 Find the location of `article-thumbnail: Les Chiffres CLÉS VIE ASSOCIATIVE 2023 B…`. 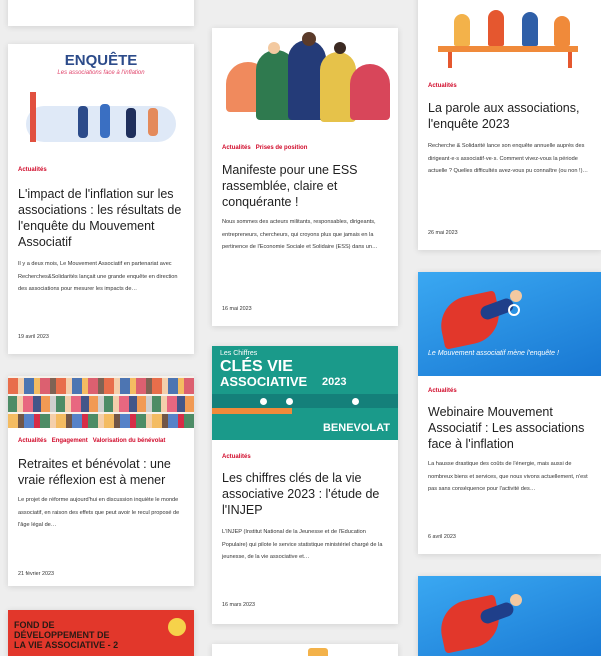

article-thumbnail: Les Chiffres CLÉS VIE ASSOCIATIVE 2023 B… is located at coordinates (305, 393).